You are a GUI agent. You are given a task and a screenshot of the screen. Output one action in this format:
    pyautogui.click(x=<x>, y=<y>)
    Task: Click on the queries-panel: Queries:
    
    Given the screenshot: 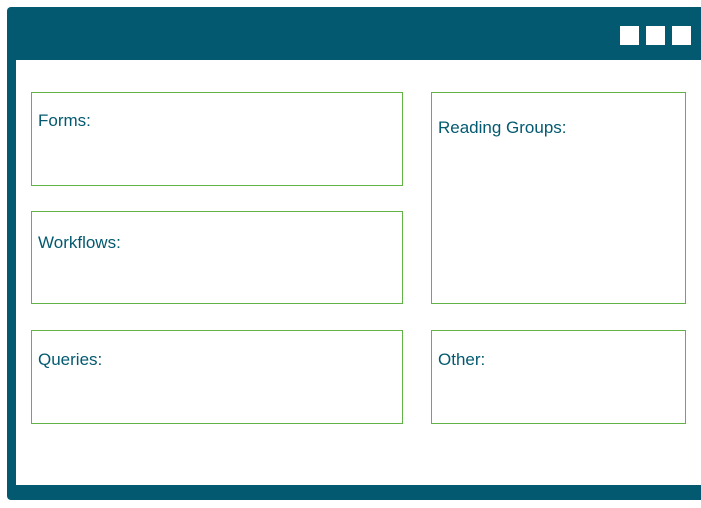 What is the action you would take?
    pyautogui.click(x=217, y=377)
    